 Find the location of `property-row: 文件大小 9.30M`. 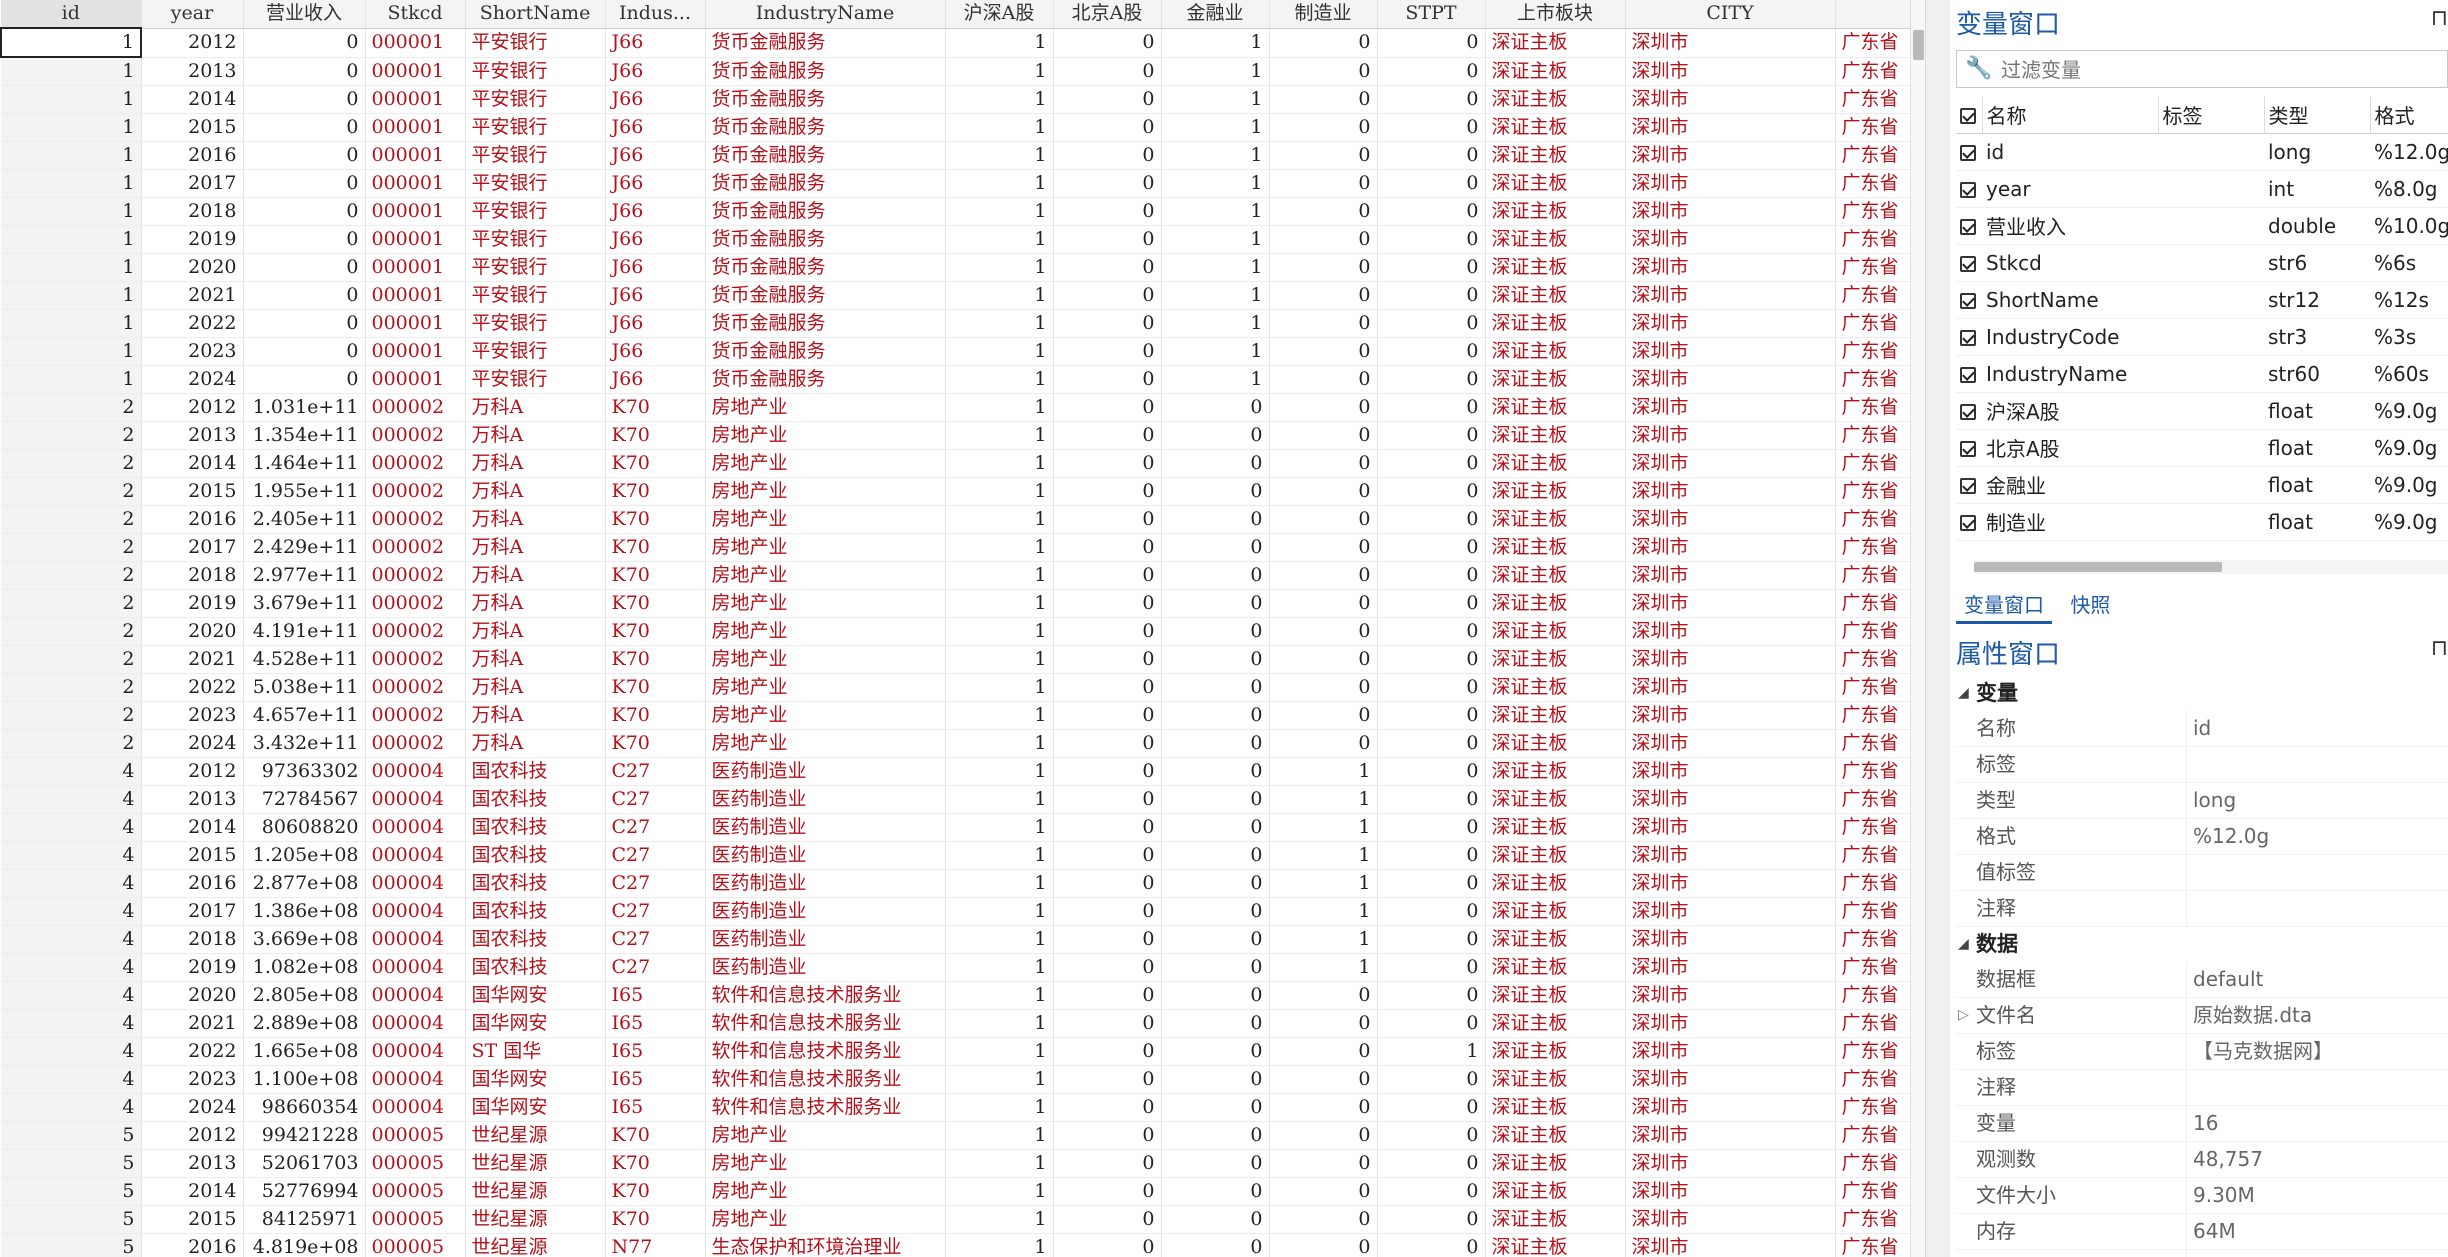

property-row: 文件大小 9.30M is located at coordinates (2202, 1196).